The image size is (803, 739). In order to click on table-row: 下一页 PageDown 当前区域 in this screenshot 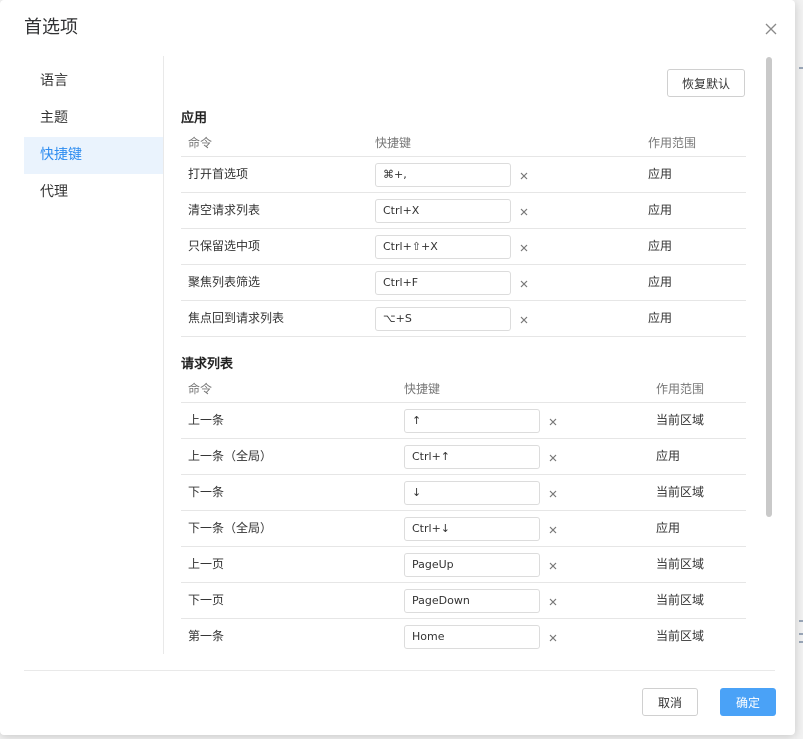, I will do `click(463, 600)`.